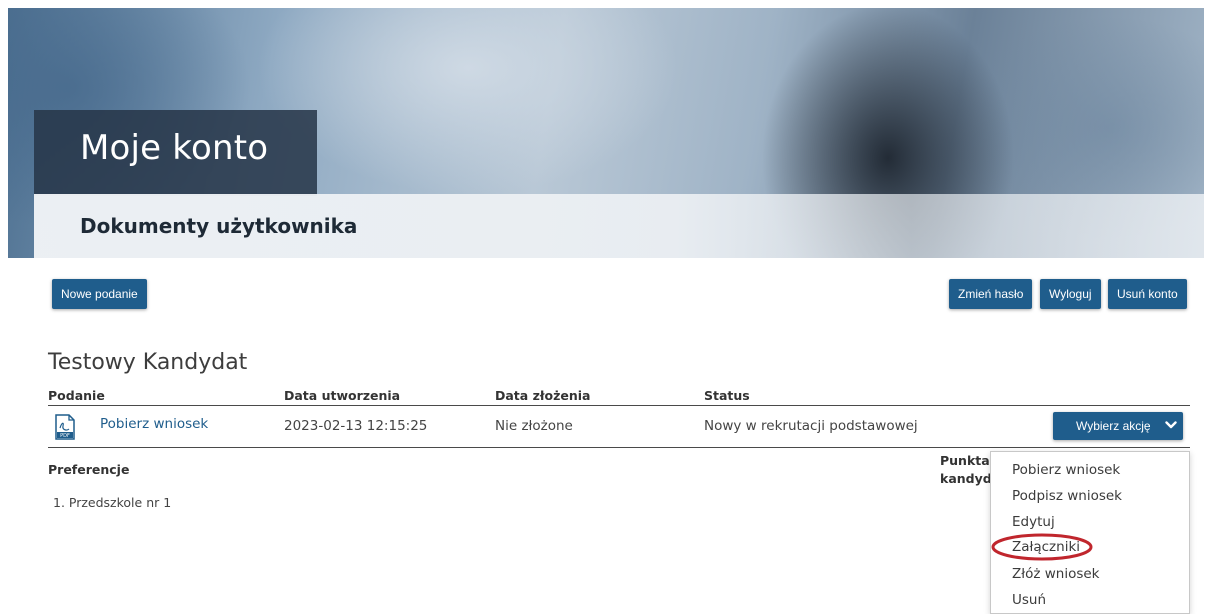 This screenshot has width=1210, height=614. What do you see at coordinates (1147, 294) in the screenshot?
I see `delete-account-button: Usuń konto` at bounding box center [1147, 294].